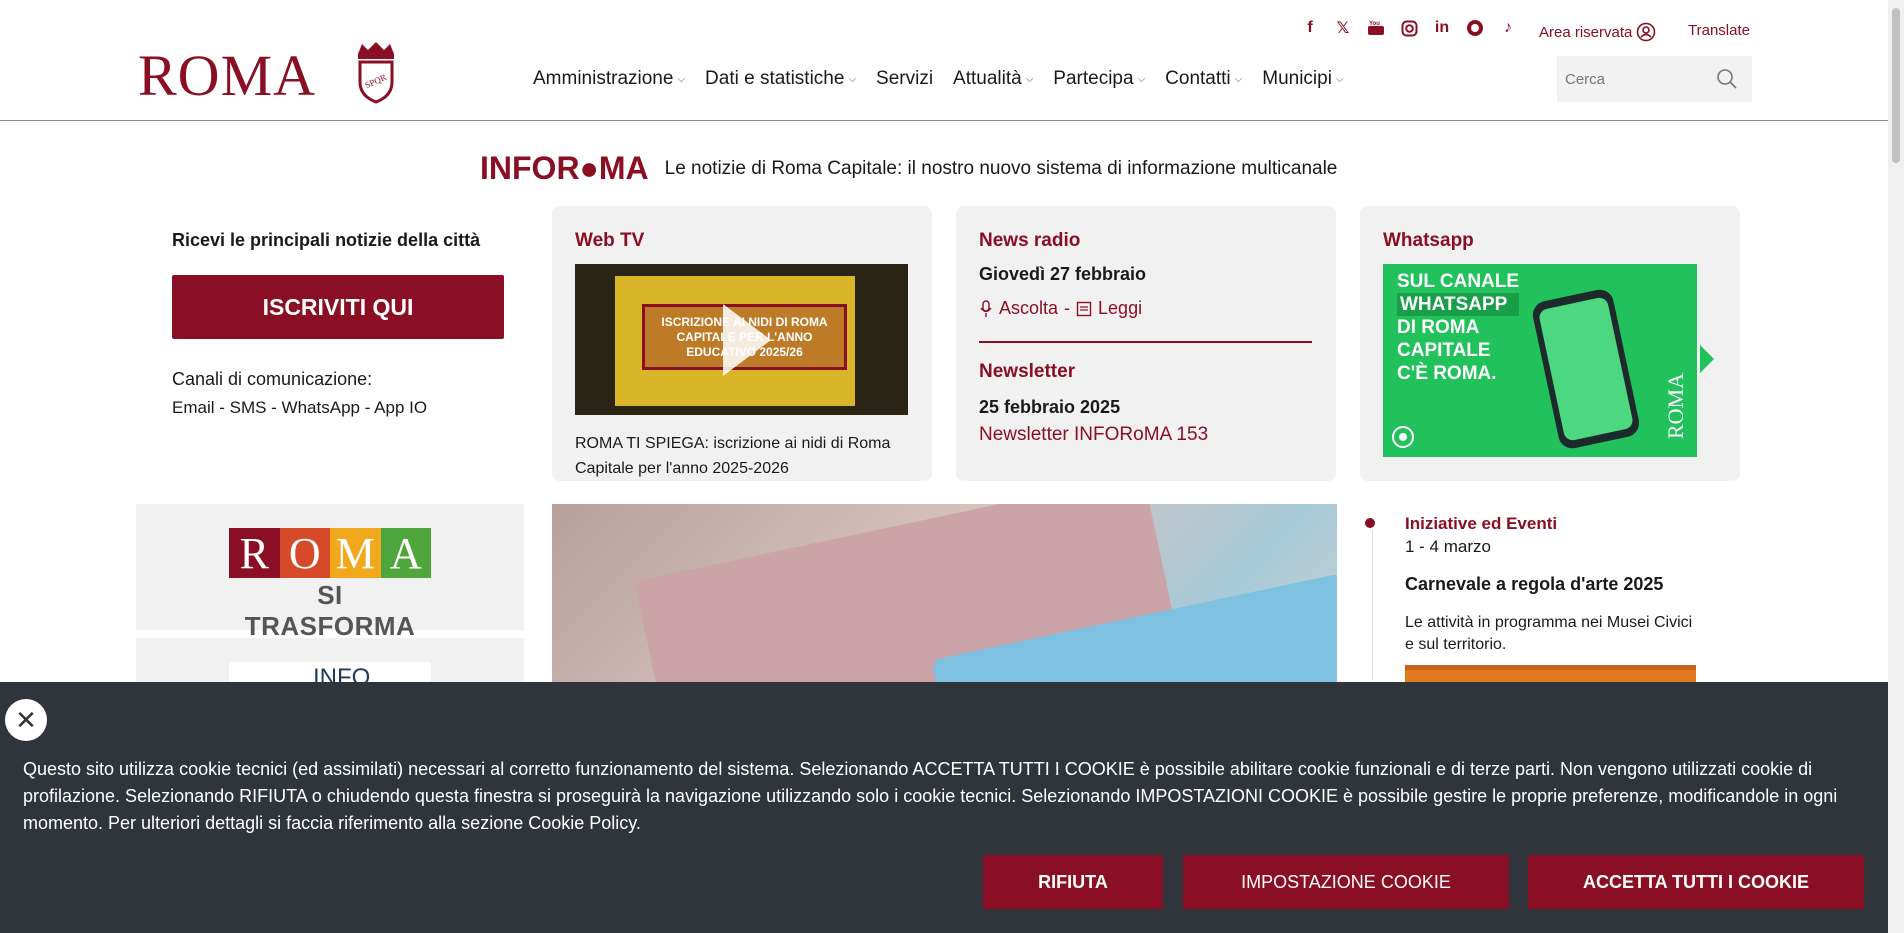 Image resolution: width=1904 pixels, height=933 pixels. I want to click on news-date: Giovedì 27 febbraio, so click(1063, 274).